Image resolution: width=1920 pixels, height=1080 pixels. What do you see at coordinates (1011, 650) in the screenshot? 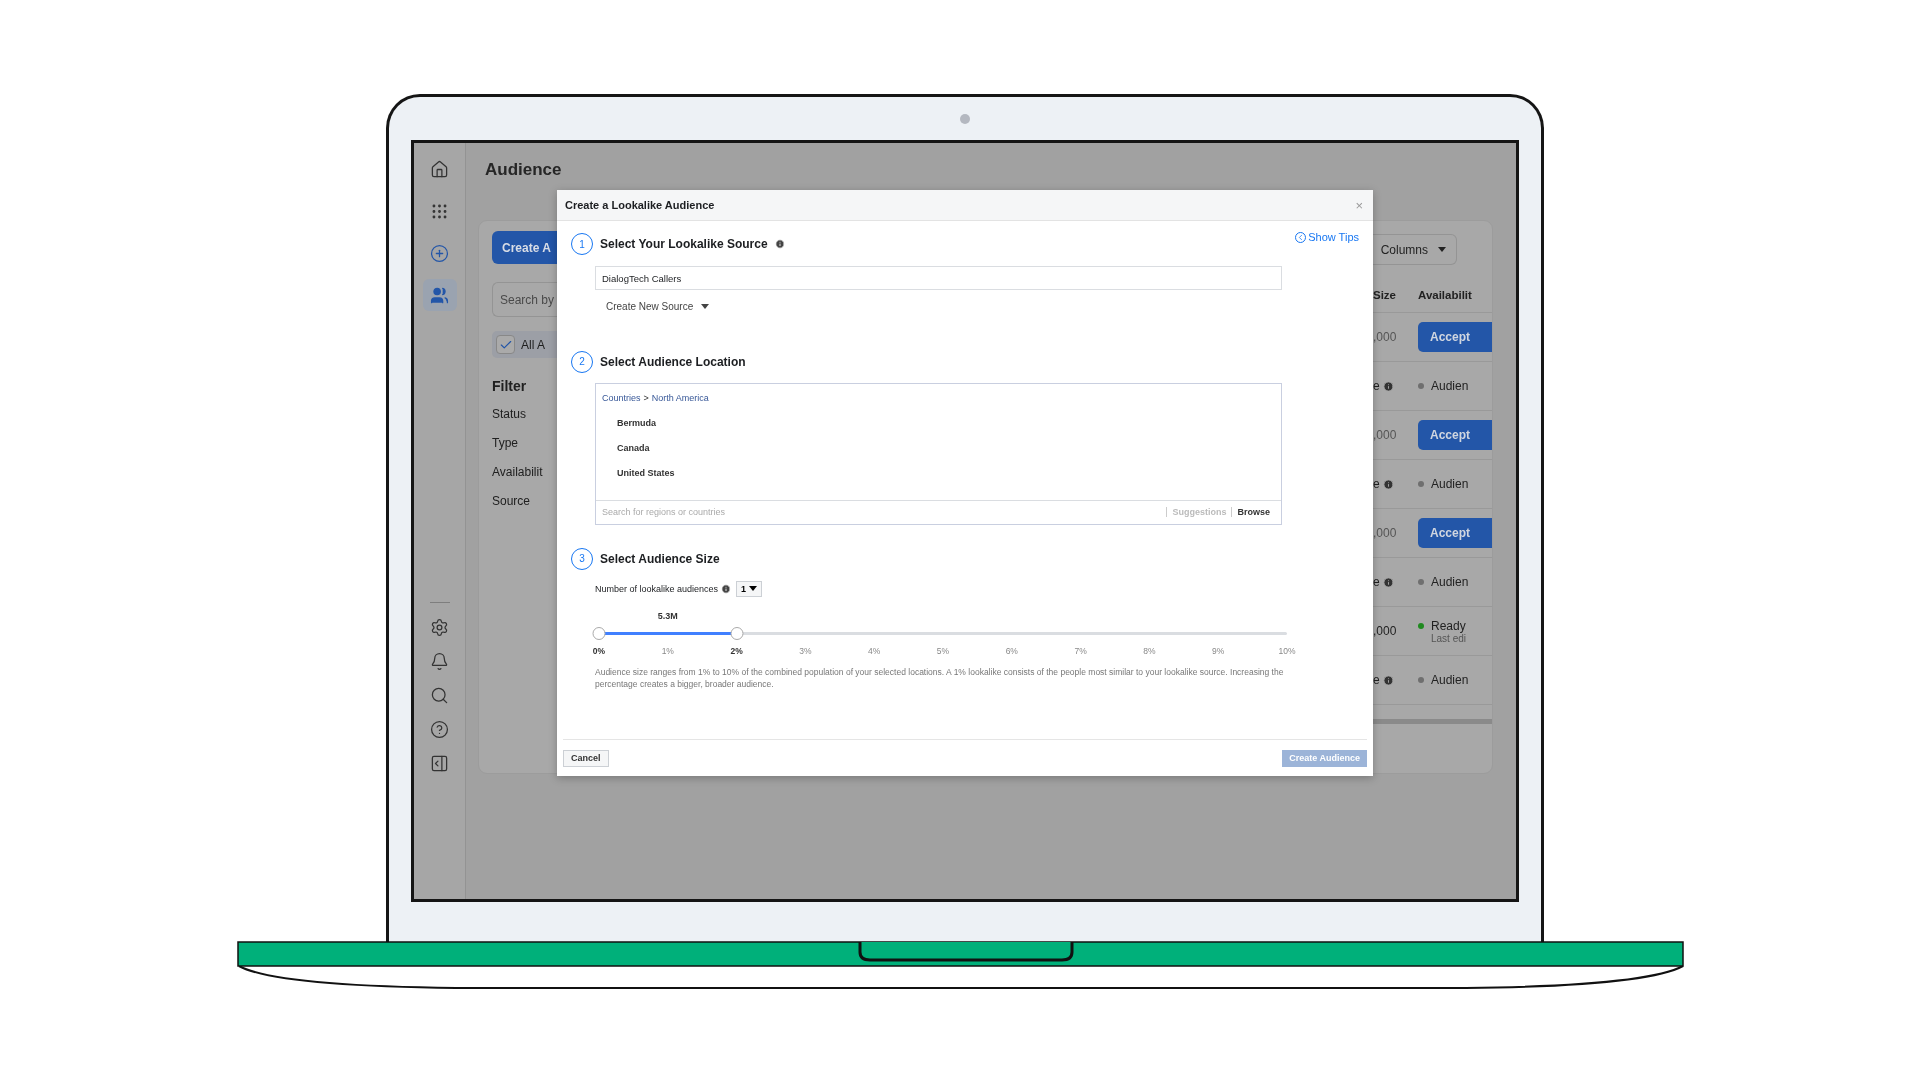
I see `tick-label: 6%` at bounding box center [1011, 650].